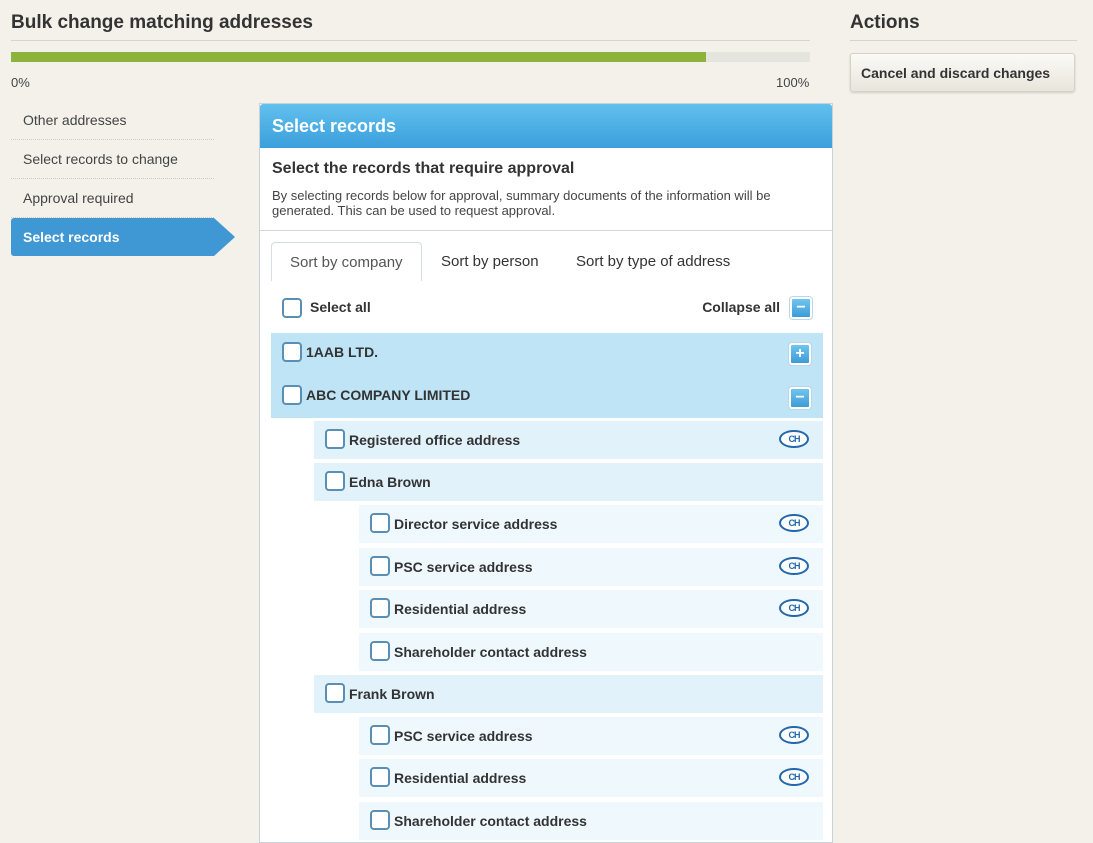 The height and width of the screenshot is (843, 1093). What do you see at coordinates (801, 308) in the screenshot?
I see `collapse-all-icon: −` at bounding box center [801, 308].